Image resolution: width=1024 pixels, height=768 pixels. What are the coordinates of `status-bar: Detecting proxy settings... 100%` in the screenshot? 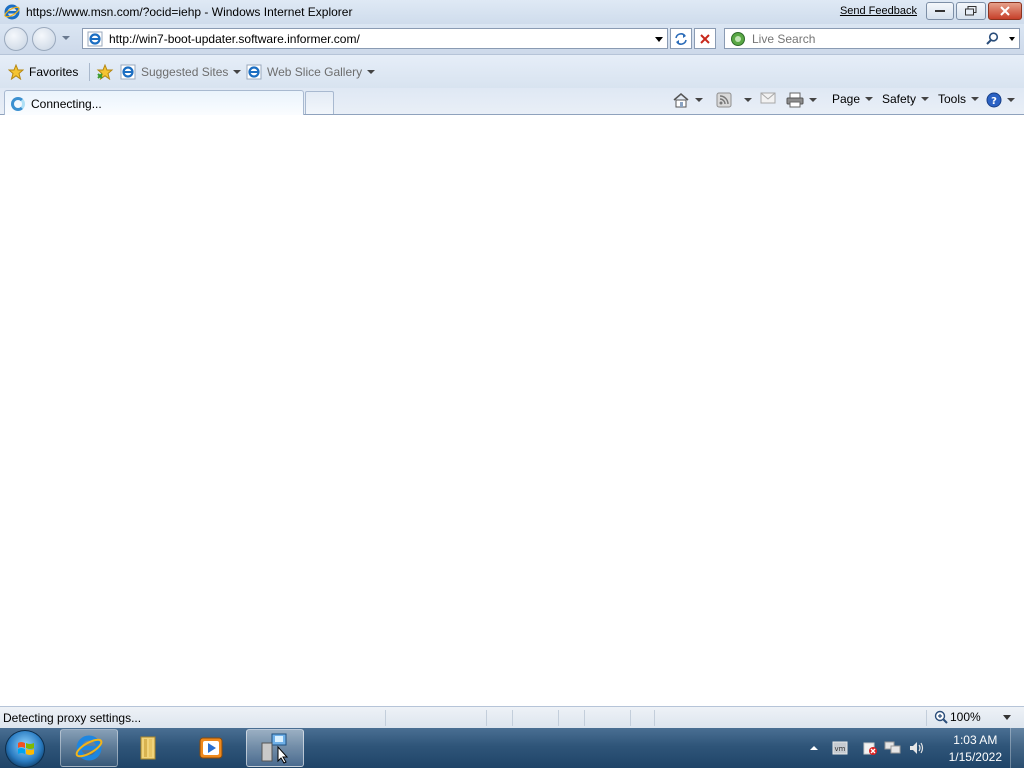 It's located at (512, 717).